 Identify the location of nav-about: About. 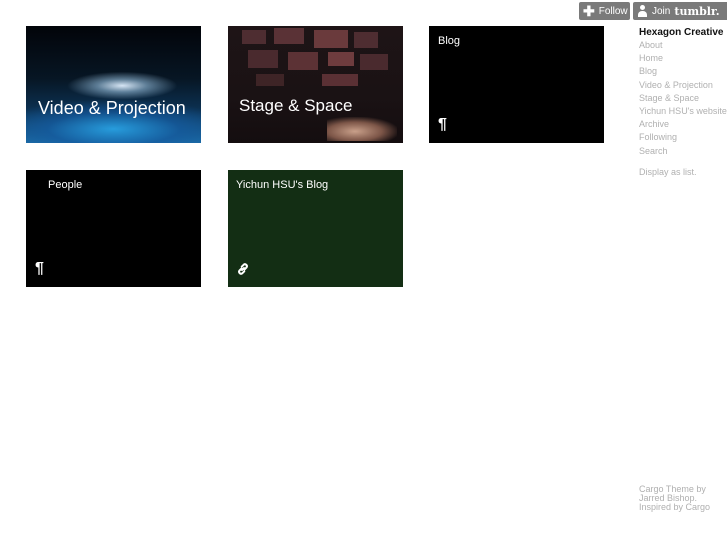
(683, 45).